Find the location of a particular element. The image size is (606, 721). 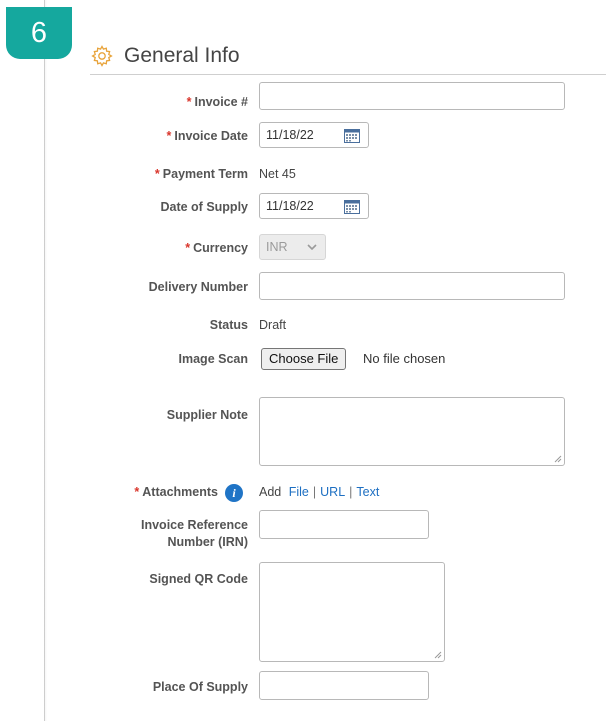

choose-file-button: Choose File is located at coordinates (304, 359).